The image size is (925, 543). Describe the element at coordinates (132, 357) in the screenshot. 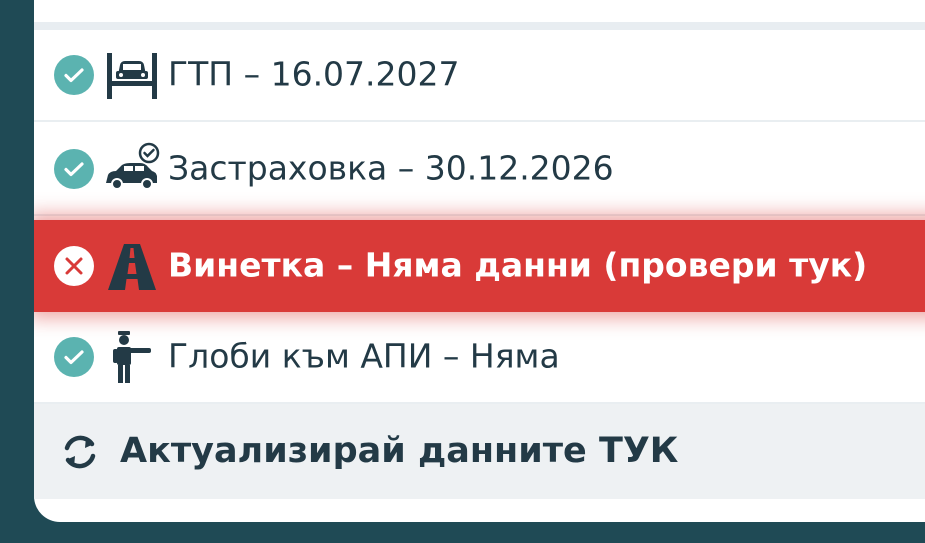

I see `traffic-officer-icon` at that location.